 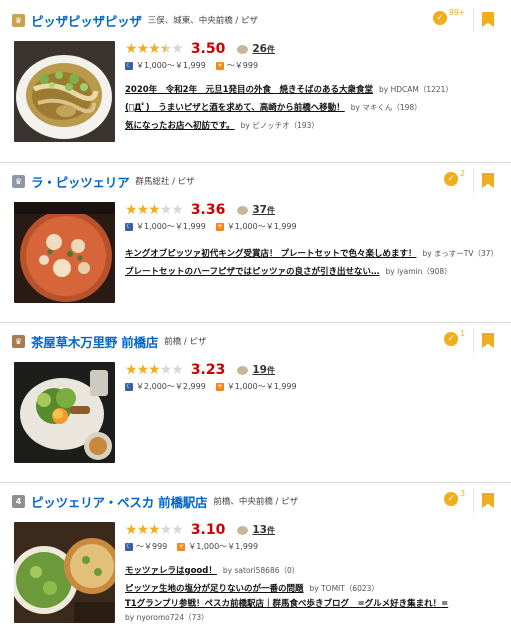 What do you see at coordinates (462, 173) in the screenshot?
I see `saved-count-number: 2` at bounding box center [462, 173].